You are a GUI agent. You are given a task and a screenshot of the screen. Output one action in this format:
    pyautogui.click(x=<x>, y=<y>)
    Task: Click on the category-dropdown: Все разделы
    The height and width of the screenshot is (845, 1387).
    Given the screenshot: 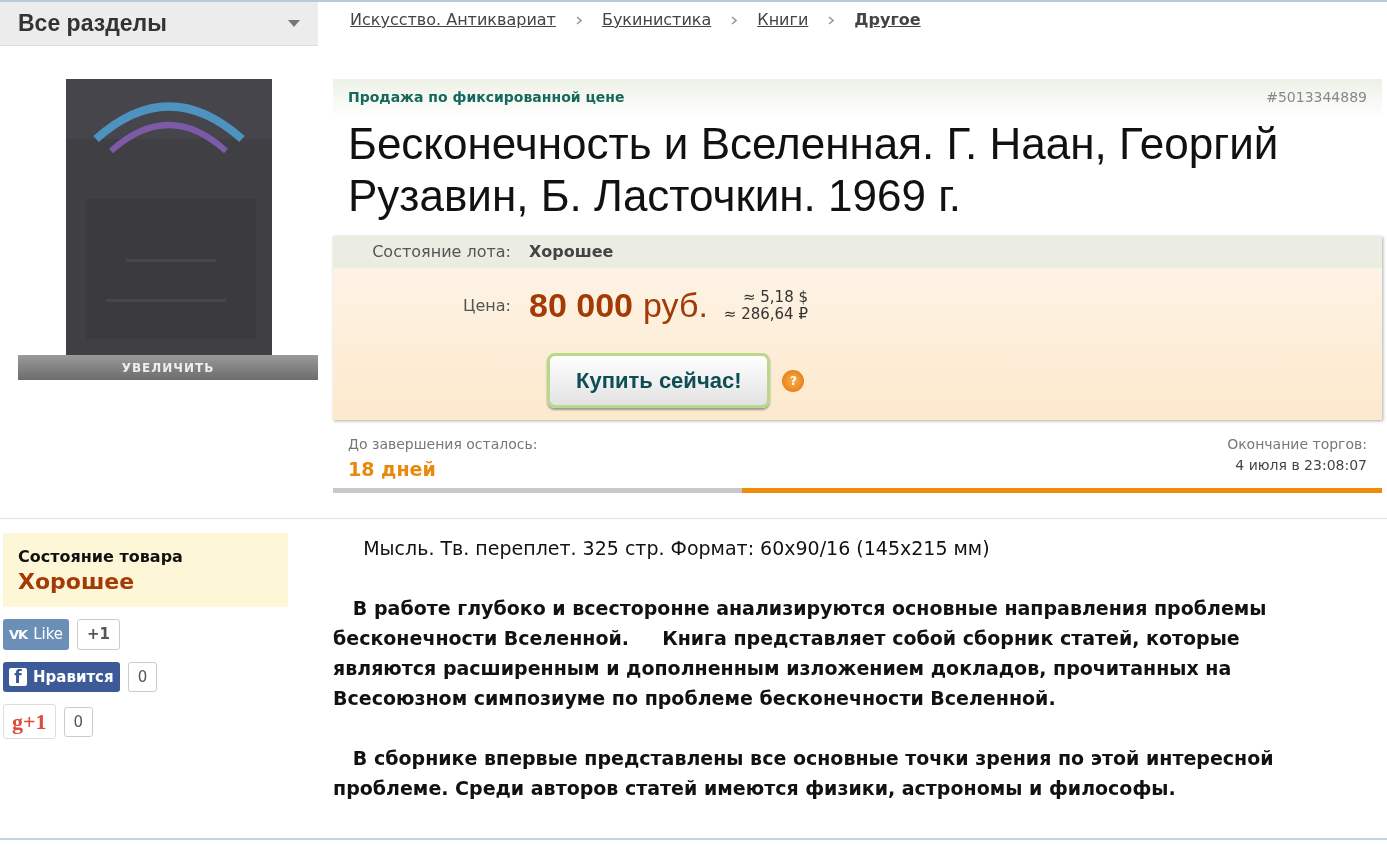 What is the action you would take?
    pyautogui.click(x=159, y=24)
    